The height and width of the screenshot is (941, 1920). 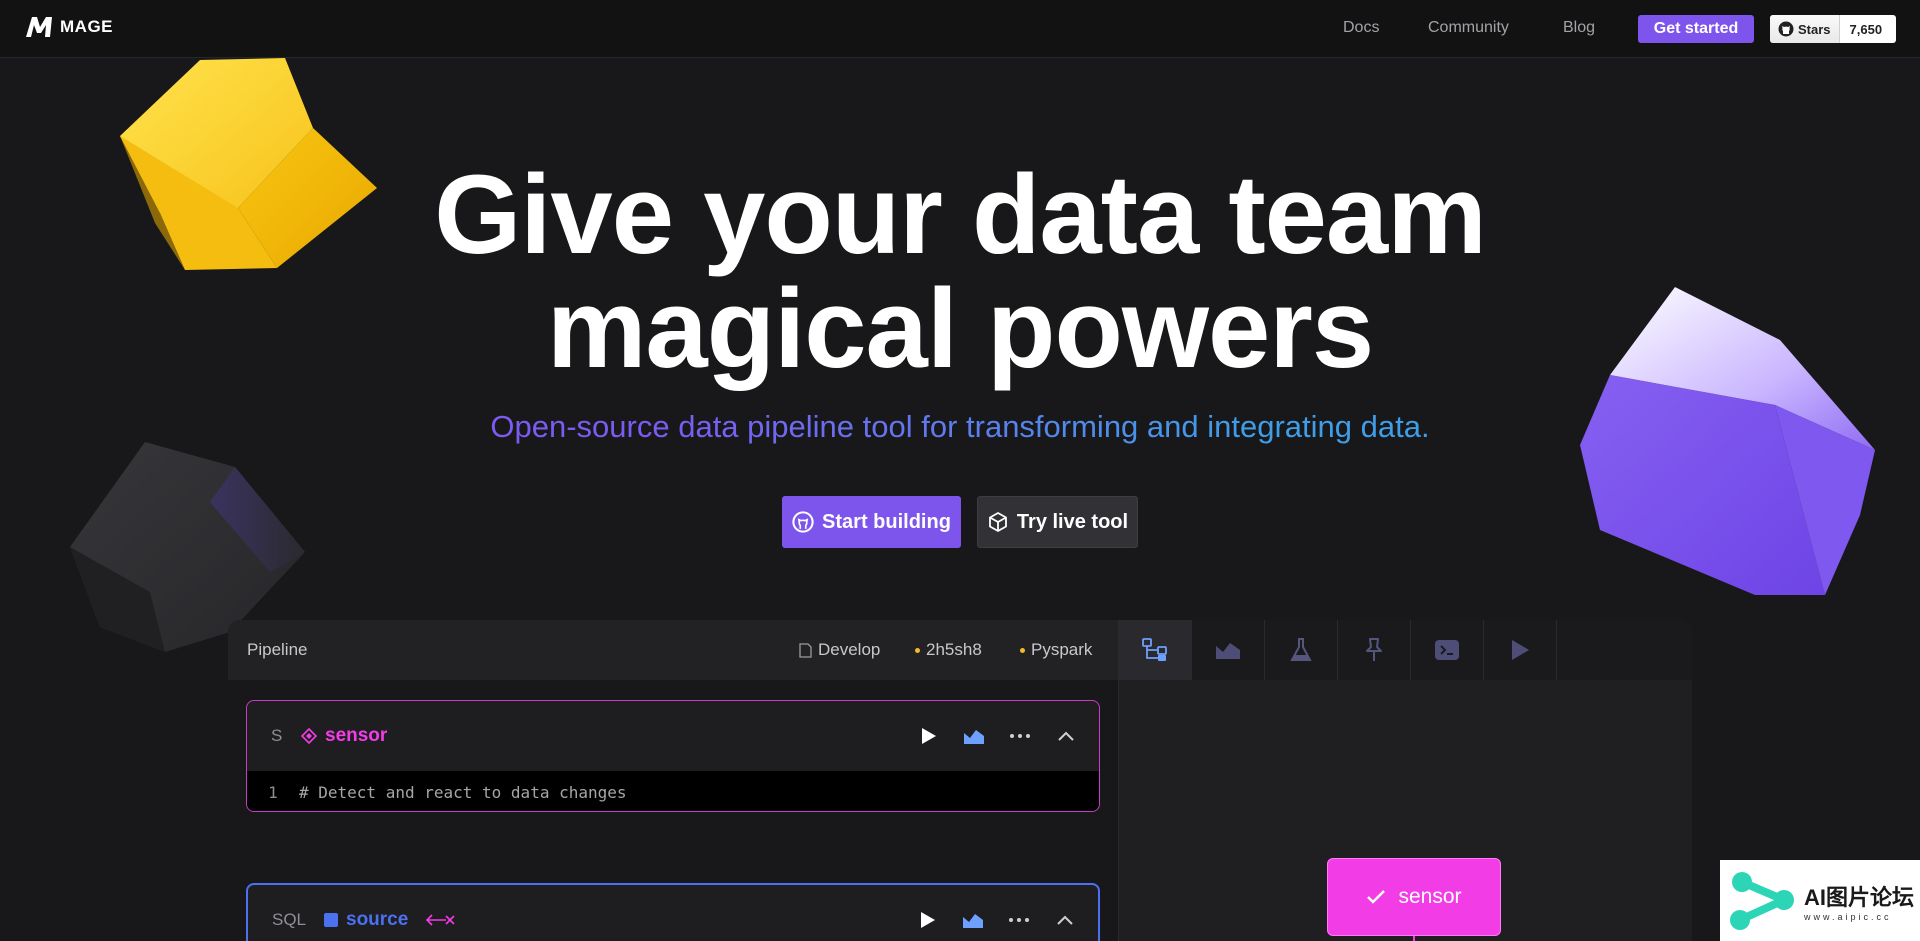 I want to click on charts-tab, so click(x=1228, y=650).